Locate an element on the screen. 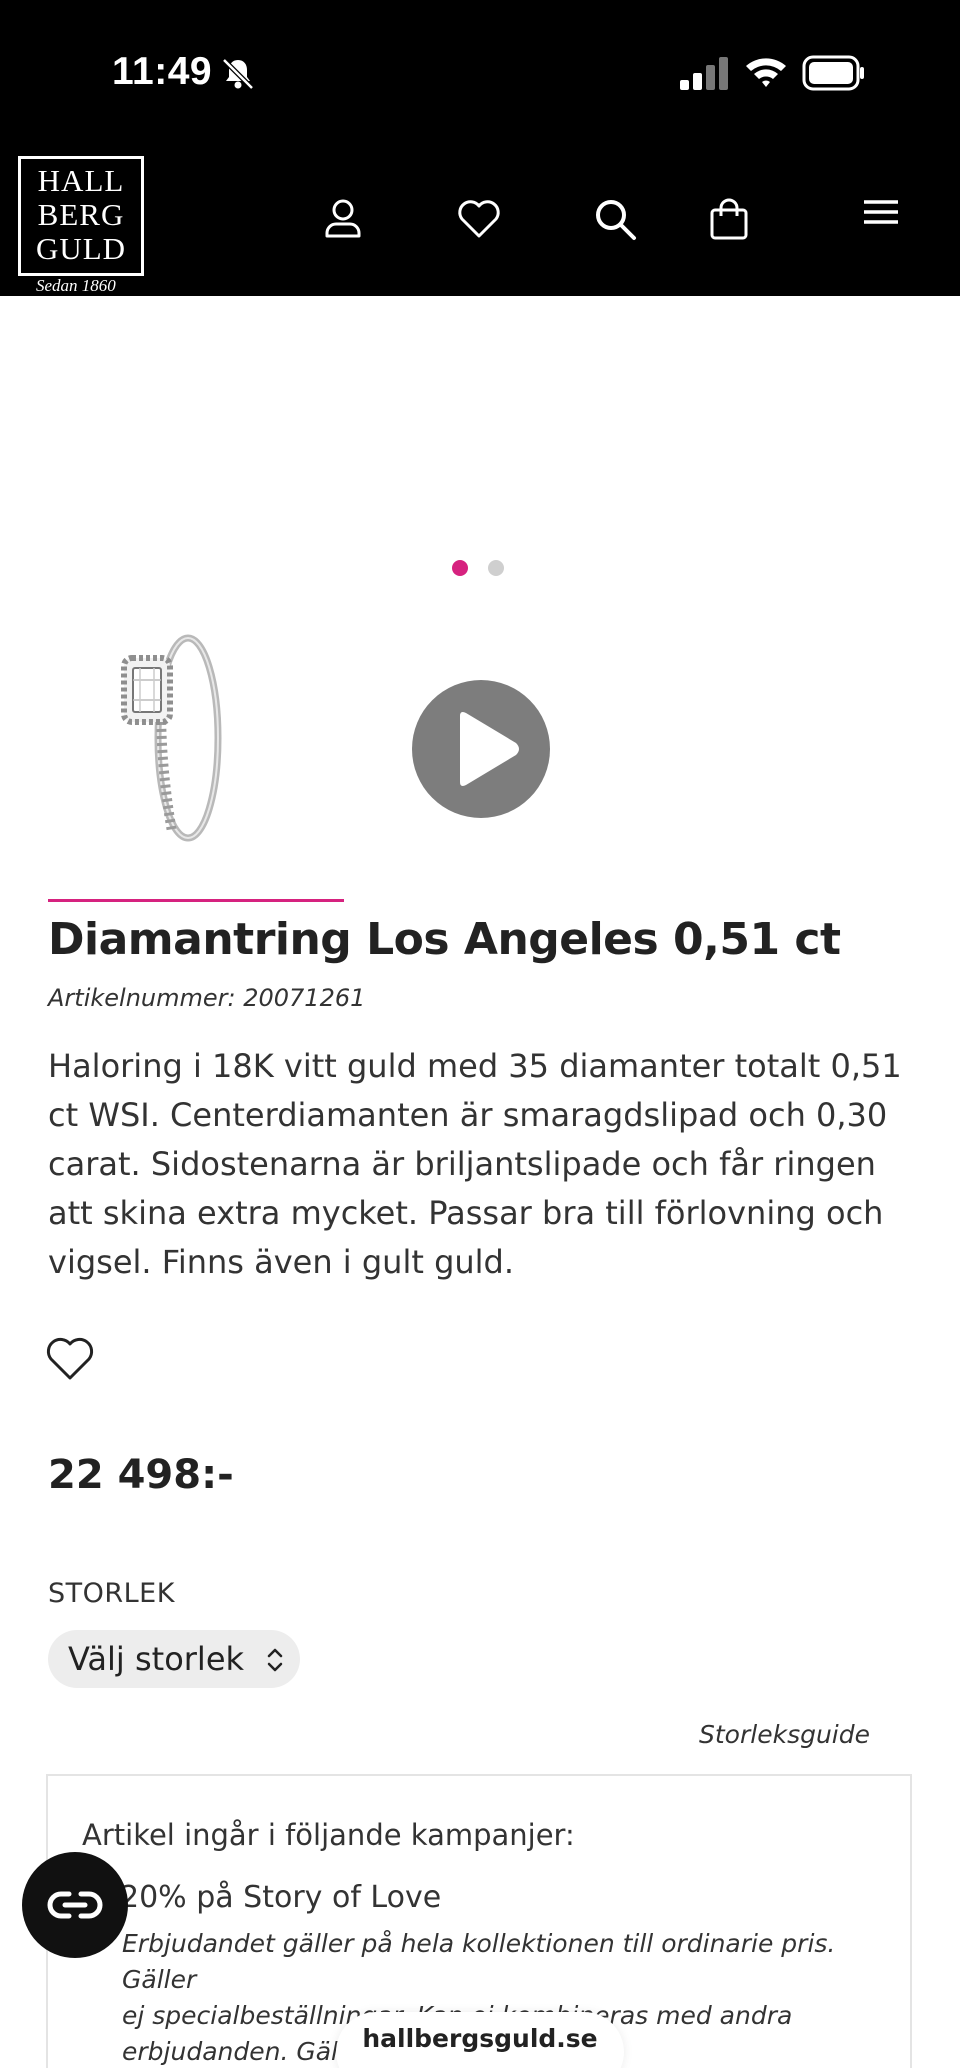  hallberg-guld-logo: HALL BERG GULD is located at coordinates (81, 216).